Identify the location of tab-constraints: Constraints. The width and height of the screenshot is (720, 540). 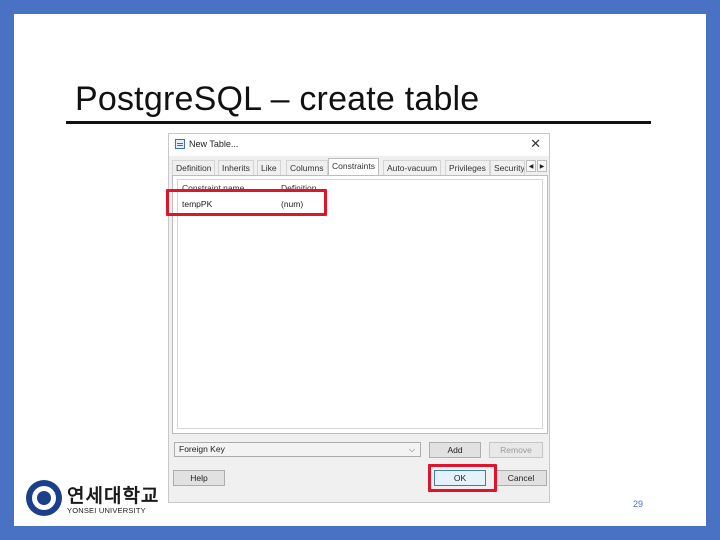
(353, 166).